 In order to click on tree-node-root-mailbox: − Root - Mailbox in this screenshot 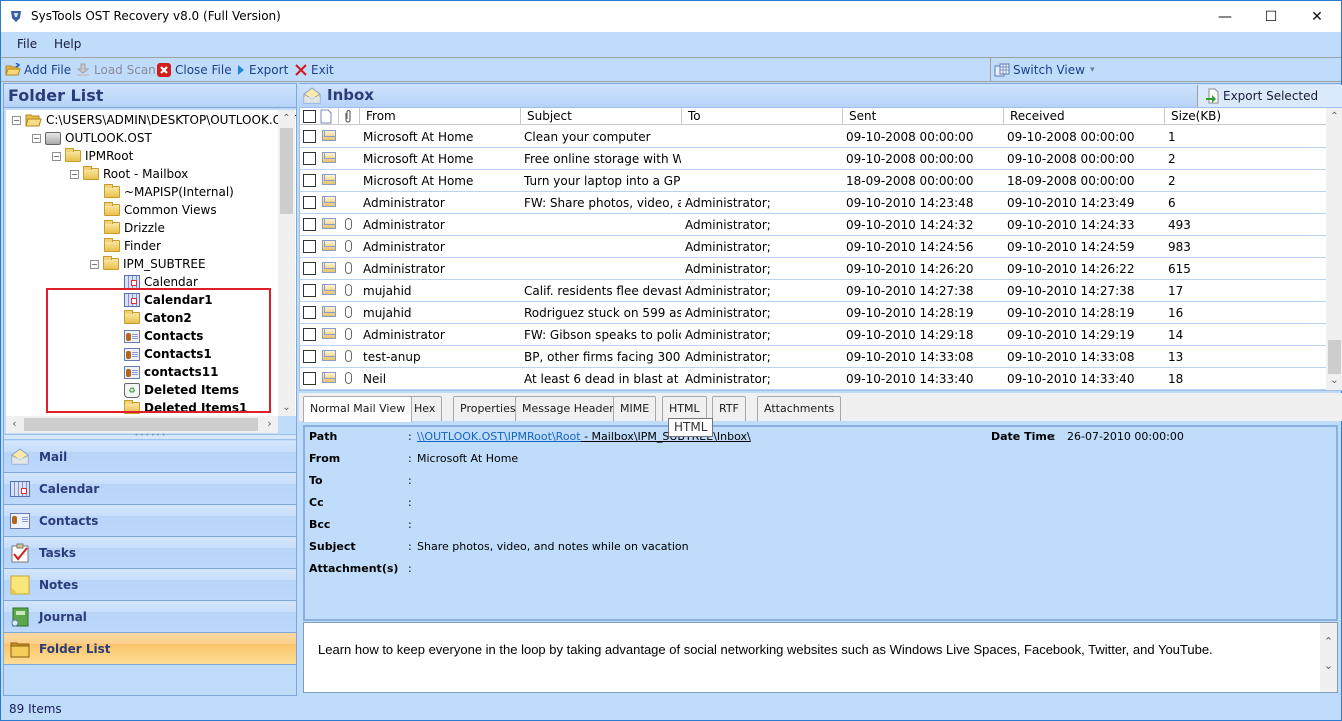, I will do `click(129, 174)`.